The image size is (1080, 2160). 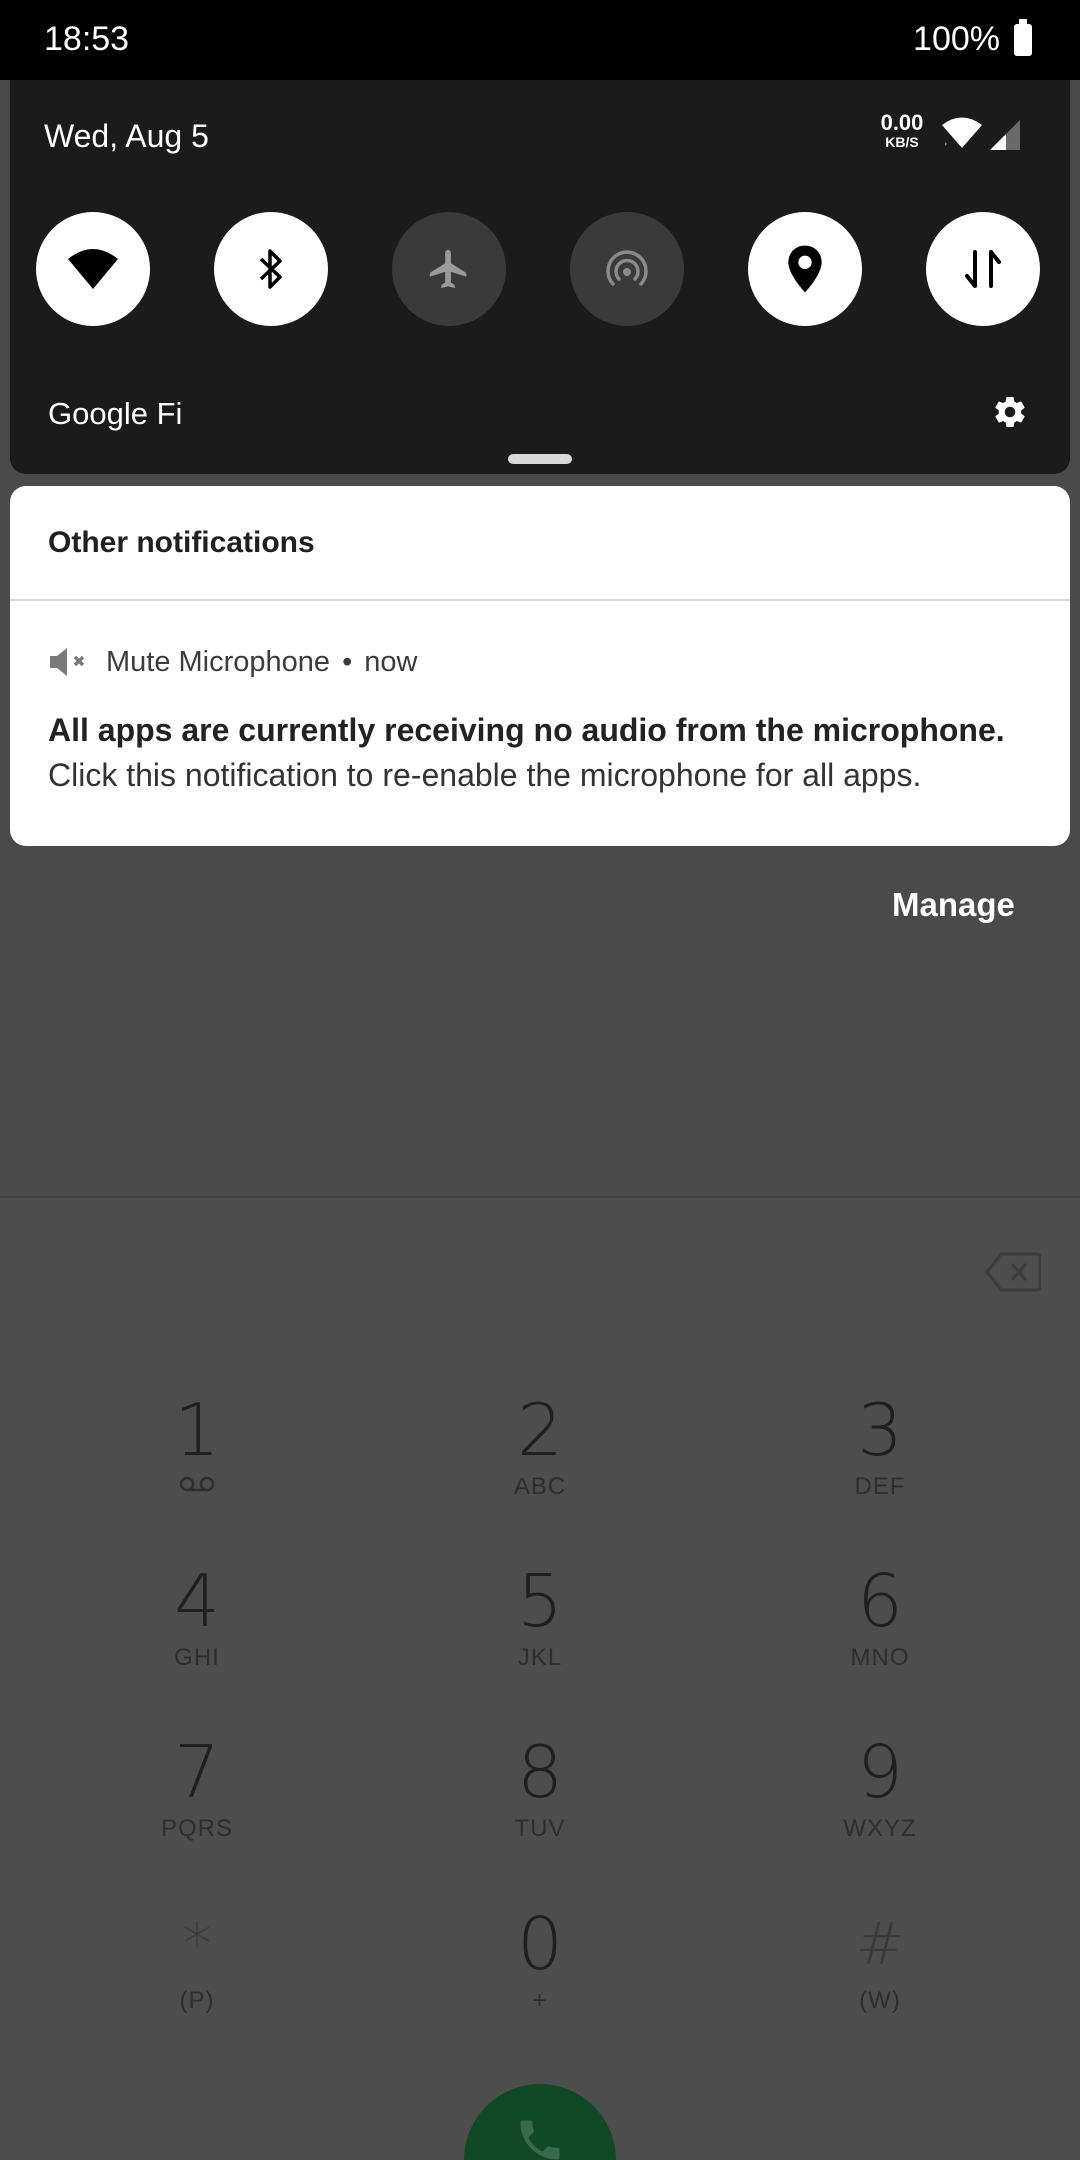 I want to click on key-letters: WXYZ, so click(x=880, y=1828).